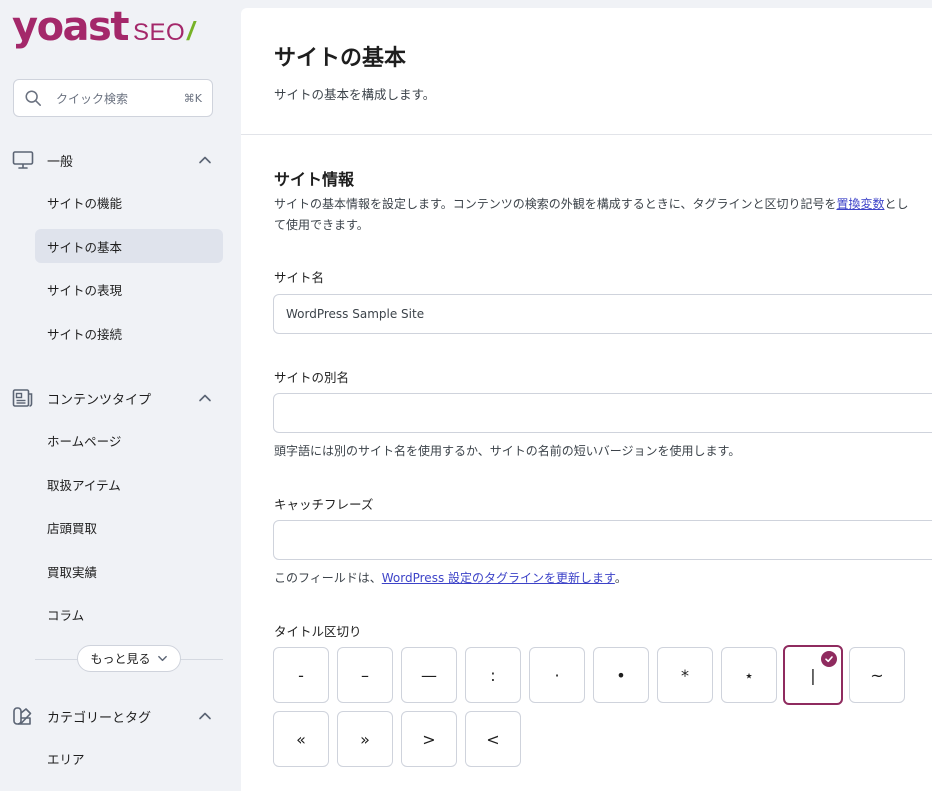 This screenshot has height=791, width=932. I want to click on check-icon, so click(829, 659).